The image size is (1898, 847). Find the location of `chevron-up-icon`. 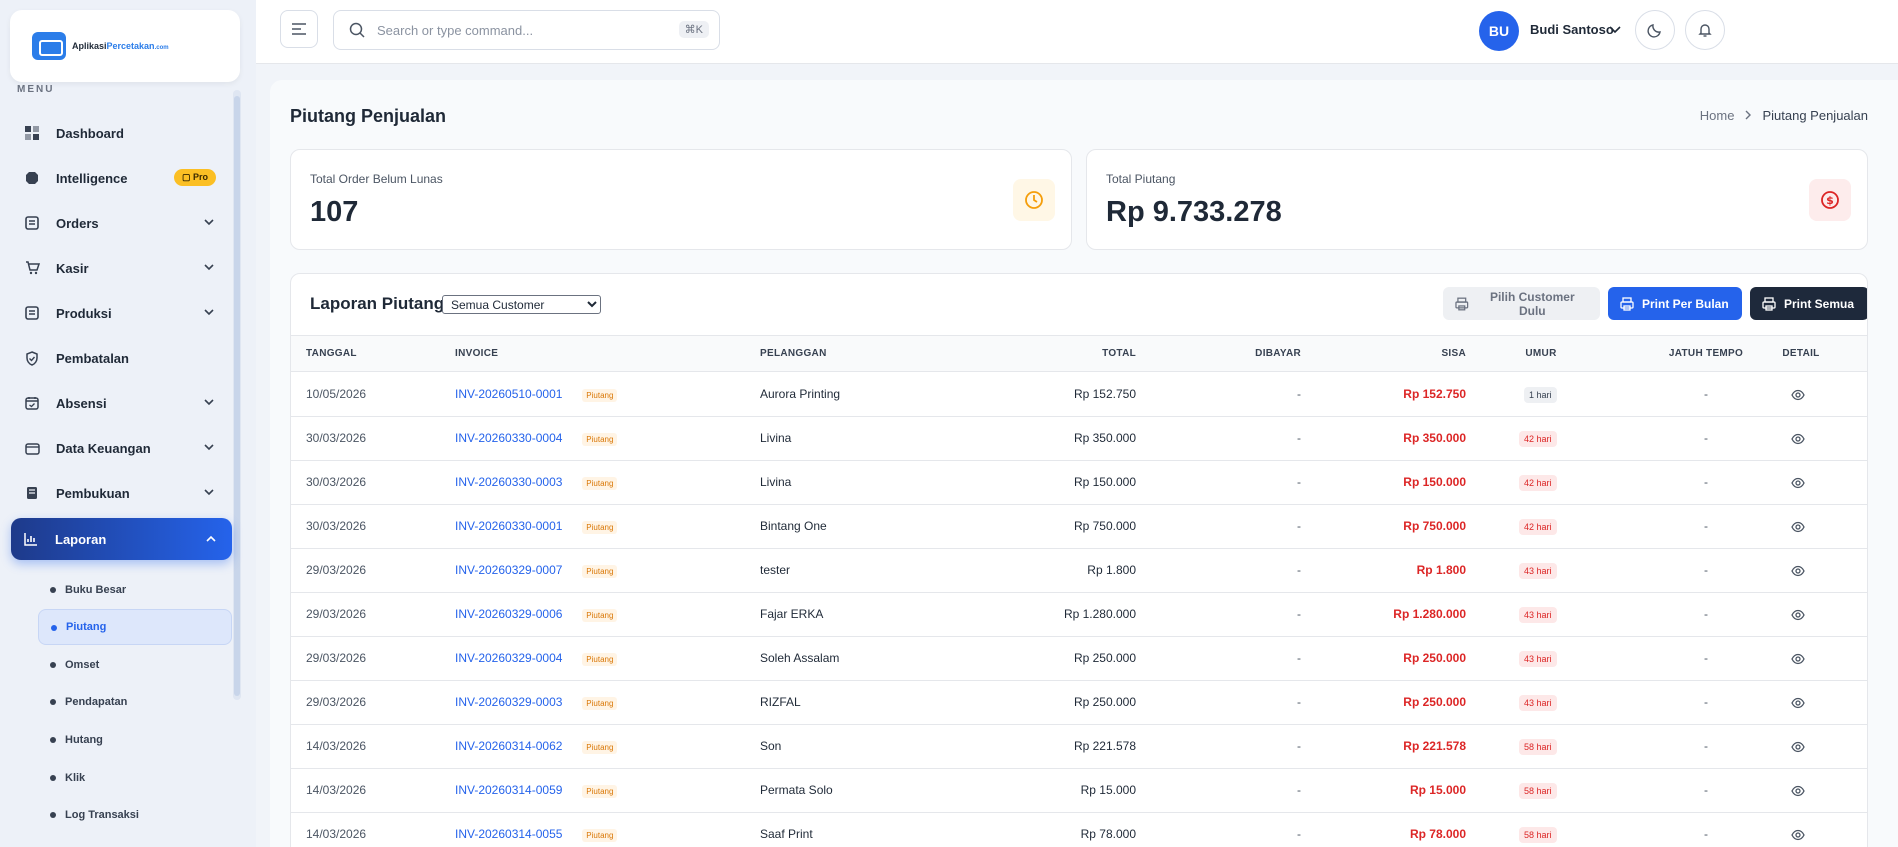

chevron-up-icon is located at coordinates (211, 538).